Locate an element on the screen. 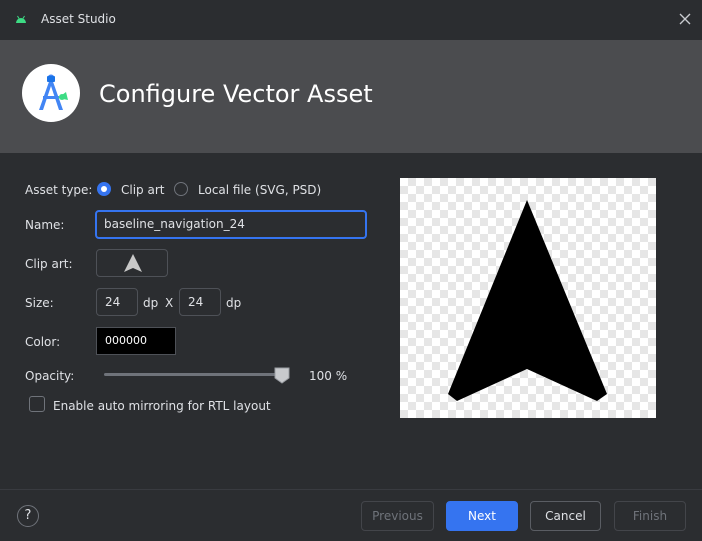 The width and height of the screenshot is (702, 541). size-width-input: 24 is located at coordinates (117, 302).